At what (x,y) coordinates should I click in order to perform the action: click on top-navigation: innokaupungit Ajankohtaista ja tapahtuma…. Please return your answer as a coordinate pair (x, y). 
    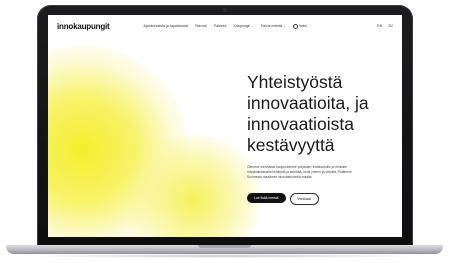
    Looking at the image, I should click on (225, 26).